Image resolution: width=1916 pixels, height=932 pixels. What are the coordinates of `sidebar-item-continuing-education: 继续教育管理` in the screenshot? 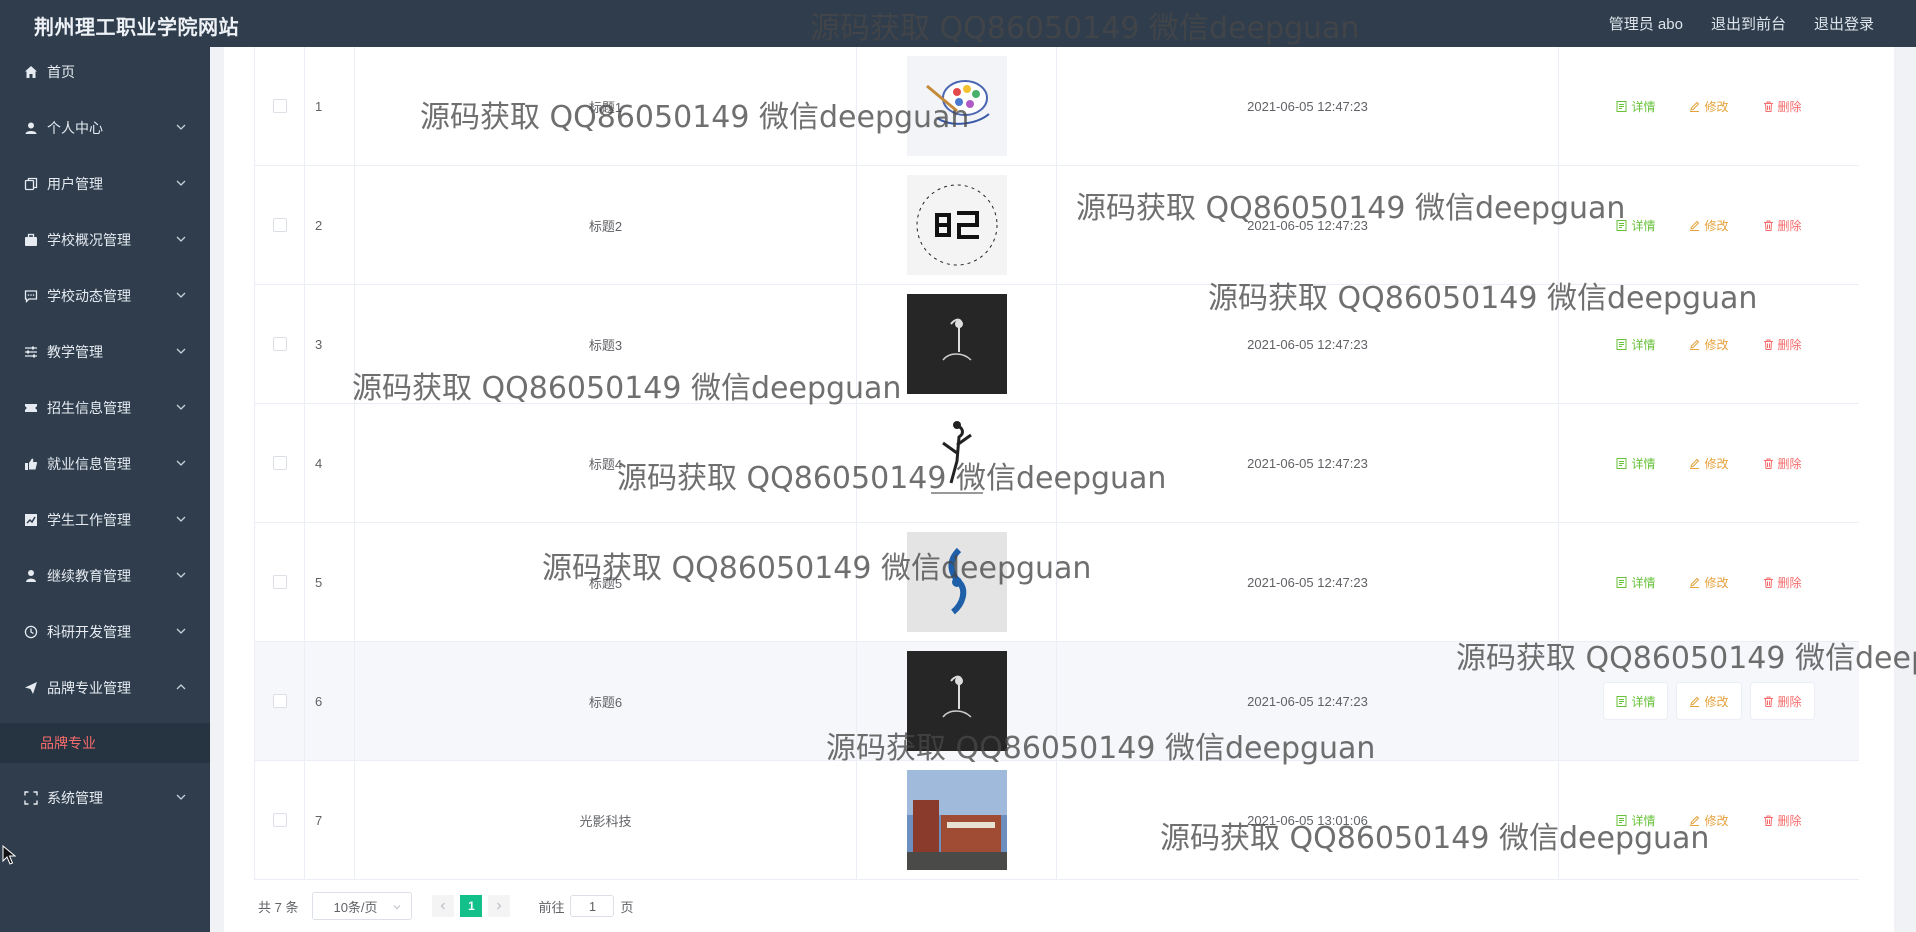 It's located at (105, 576).